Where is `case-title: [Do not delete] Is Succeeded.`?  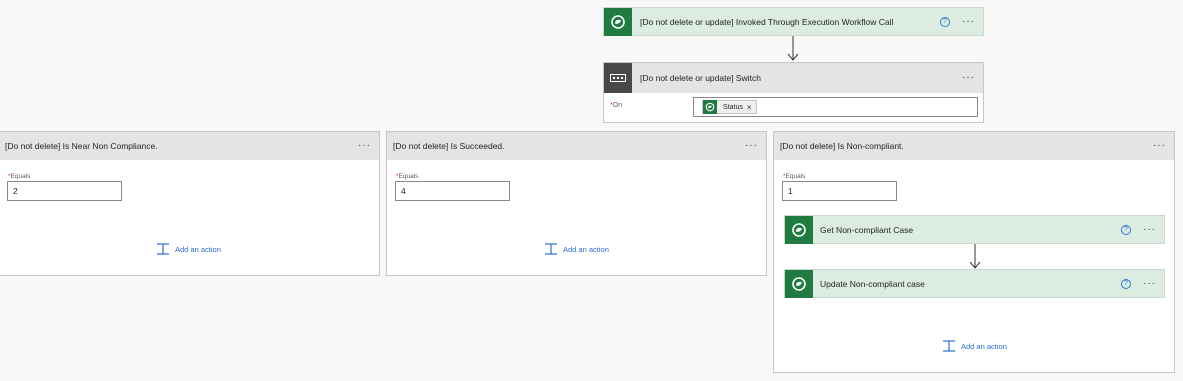
case-title: [Do not delete] Is Succeeded. is located at coordinates (449, 146).